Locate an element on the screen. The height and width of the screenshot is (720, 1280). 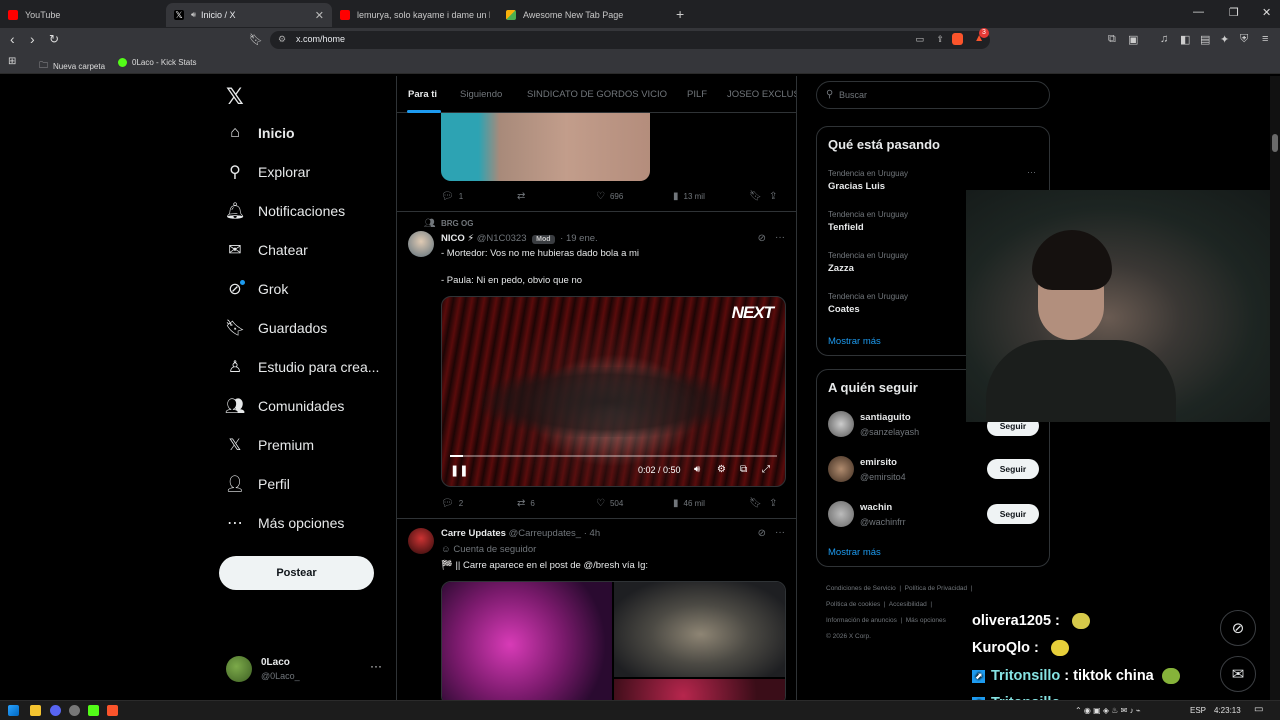
trend-name: Coates is located at coordinates (844, 309).